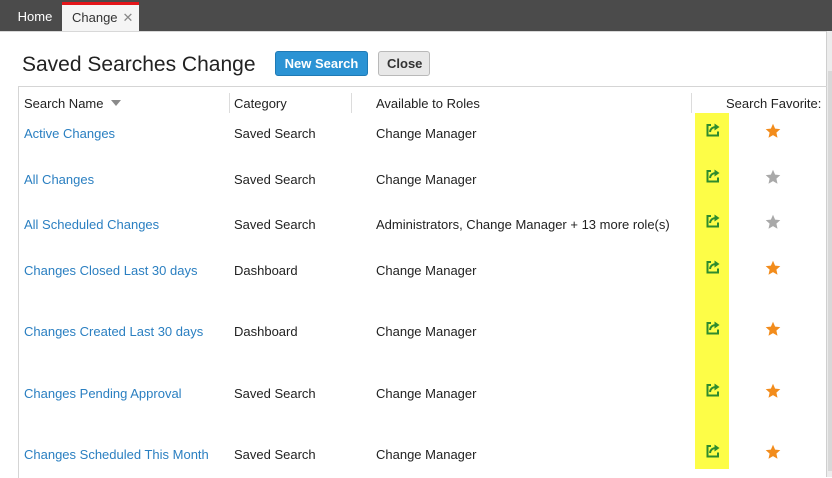  I want to click on table-row: All Changes Saved Search Change Manager, so click(423, 179).